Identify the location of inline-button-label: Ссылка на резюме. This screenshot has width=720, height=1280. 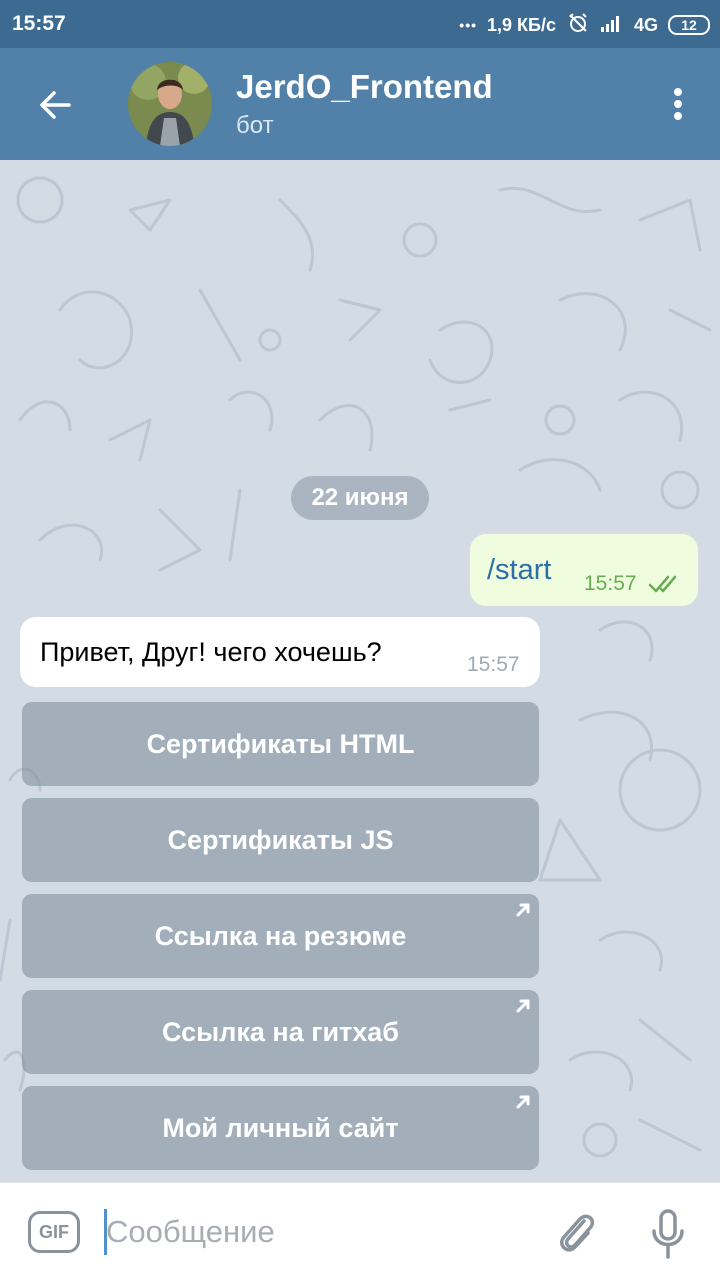
(280, 935).